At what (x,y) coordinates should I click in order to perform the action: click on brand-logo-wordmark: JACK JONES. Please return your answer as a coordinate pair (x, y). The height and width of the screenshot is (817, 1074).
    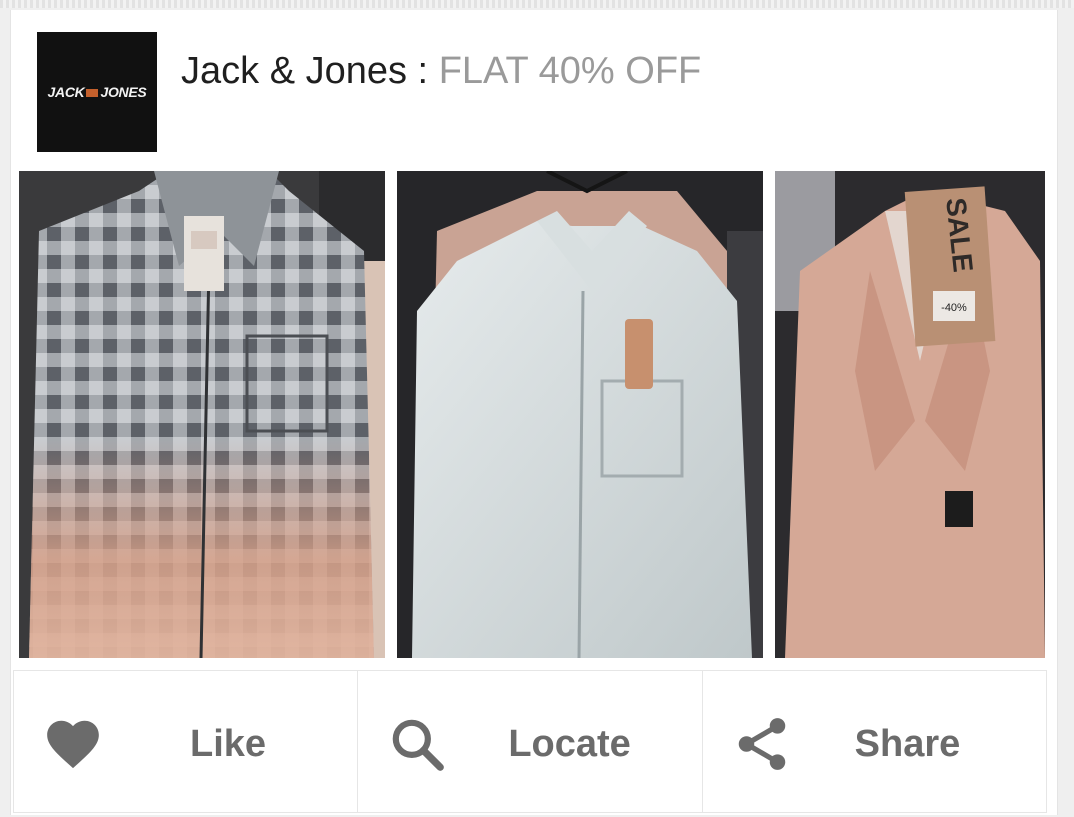
    Looking at the image, I should click on (97, 92).